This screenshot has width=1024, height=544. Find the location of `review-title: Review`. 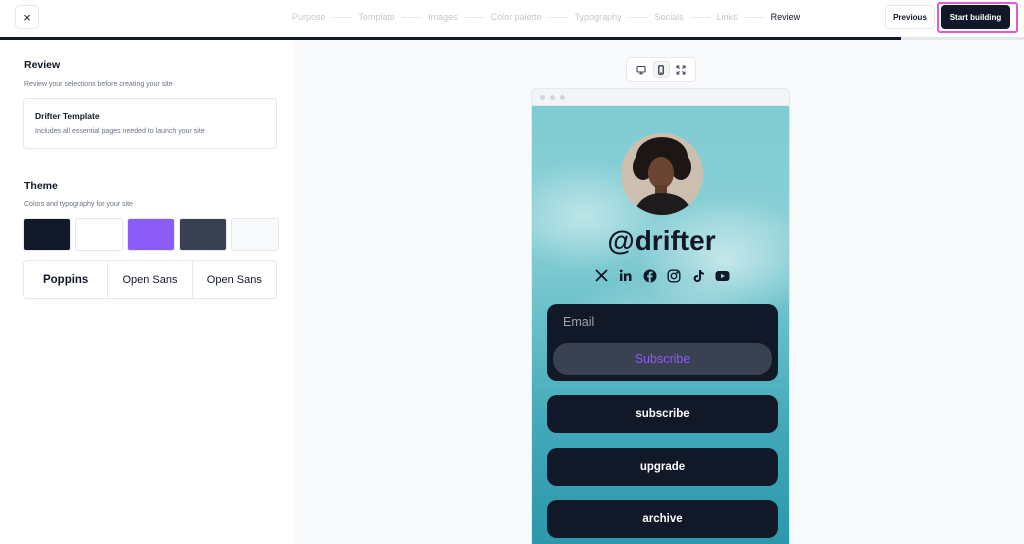

review-title: Review is located at coordinates (42, 65).